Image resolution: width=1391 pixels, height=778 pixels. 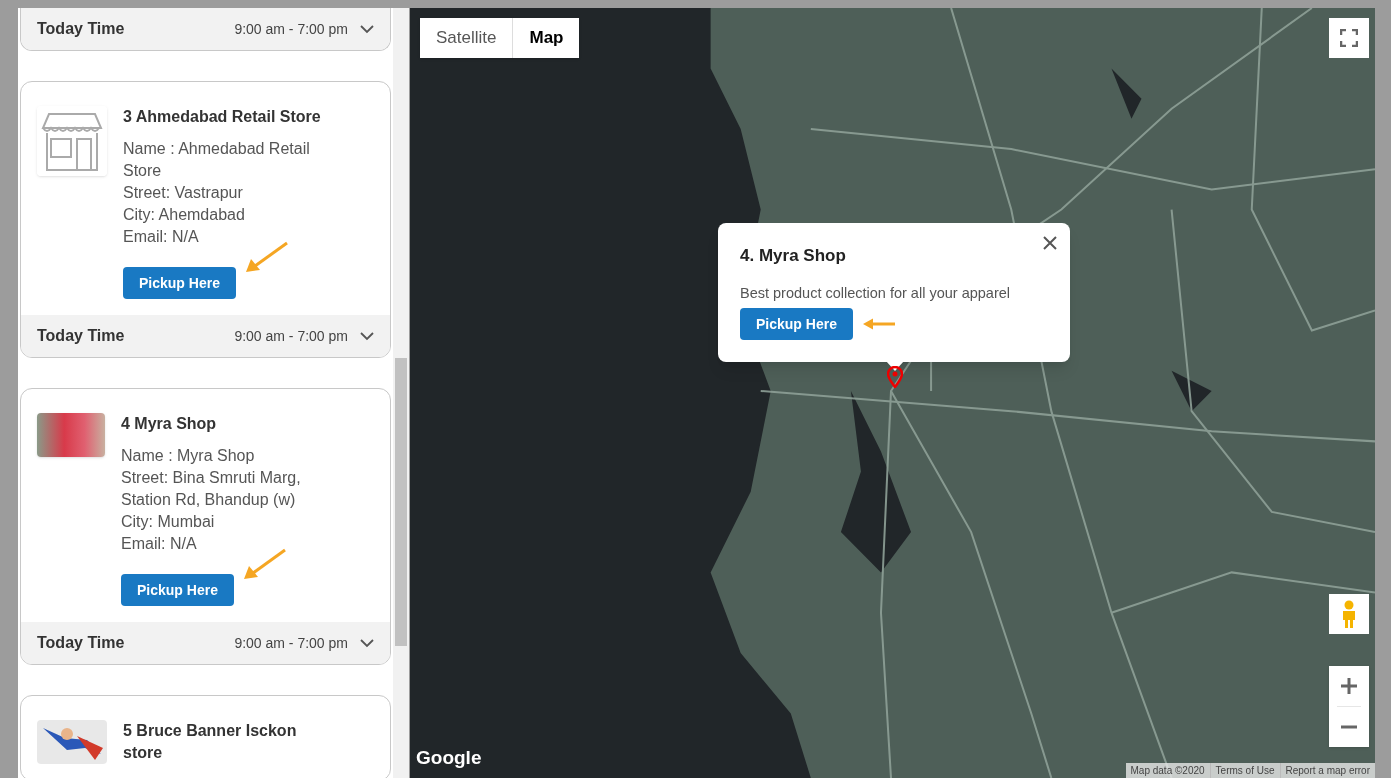 I want to click on store-title: 4 Myra Shop, so click(x=169, y=424).